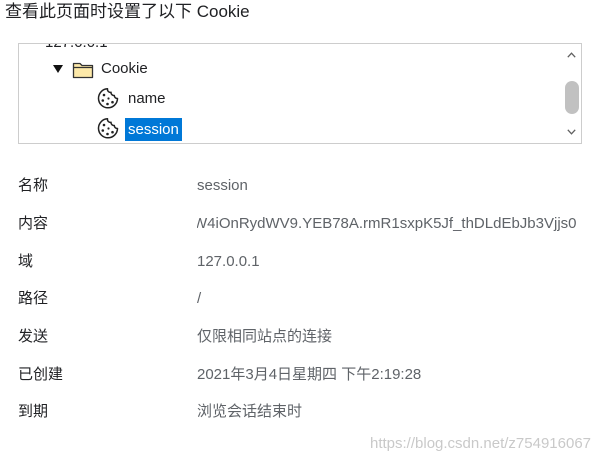  Describe the element at coordinates (572, 98) in the screenshot. I see `scroll-thumb` at that location.